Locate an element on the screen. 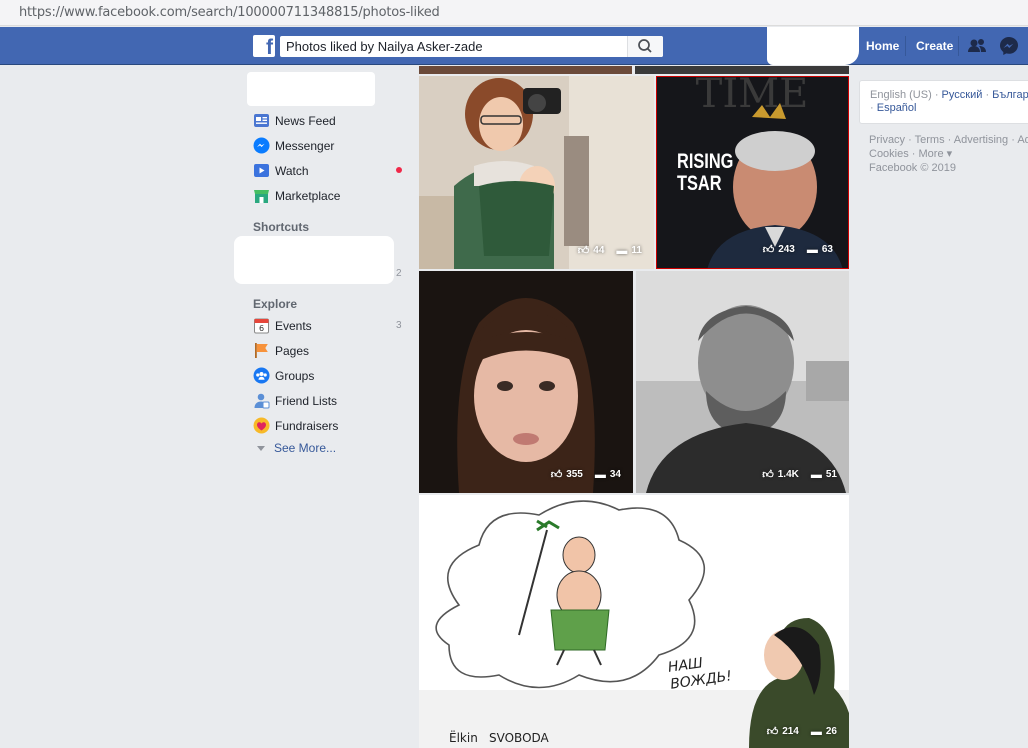 This screenshot has height=748, width=1028. news-feed-icon is located at coordinates (261, 120).